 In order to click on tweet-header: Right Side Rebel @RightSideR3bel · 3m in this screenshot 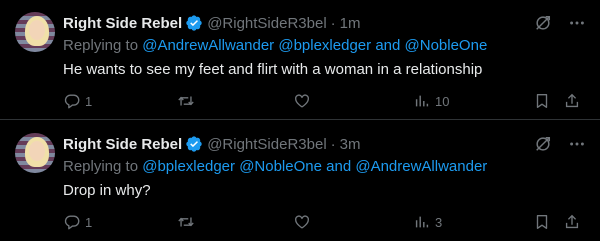, I will do `click(212, 144)`.